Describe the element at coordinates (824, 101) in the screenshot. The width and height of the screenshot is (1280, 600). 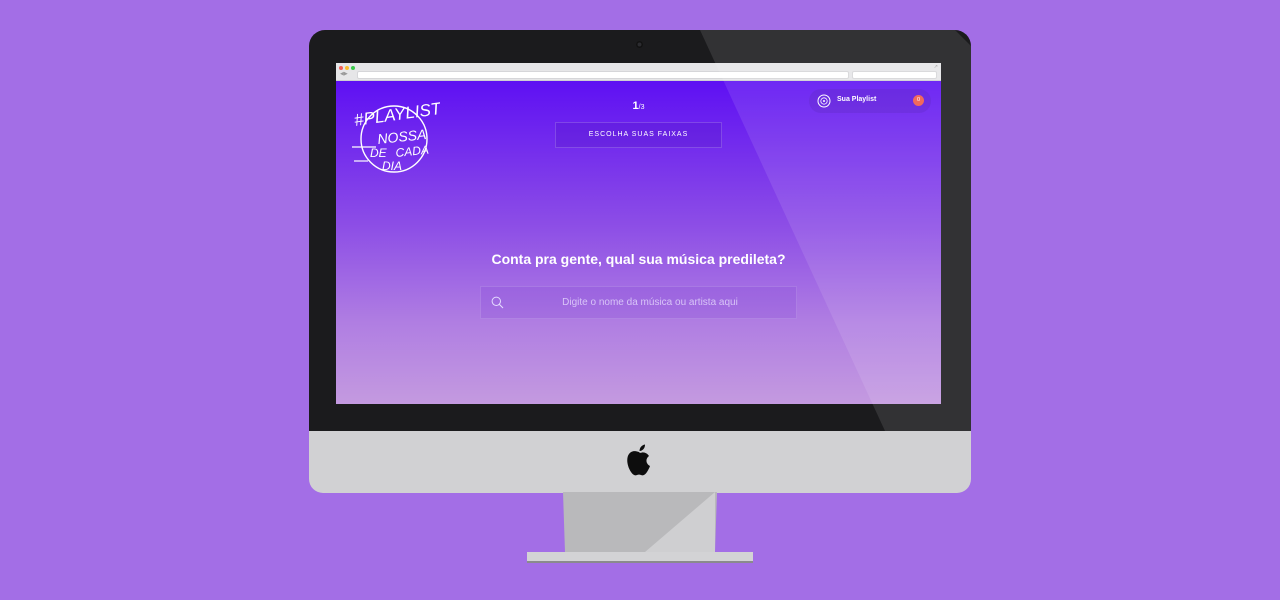
I see `disc-icon` at that location.